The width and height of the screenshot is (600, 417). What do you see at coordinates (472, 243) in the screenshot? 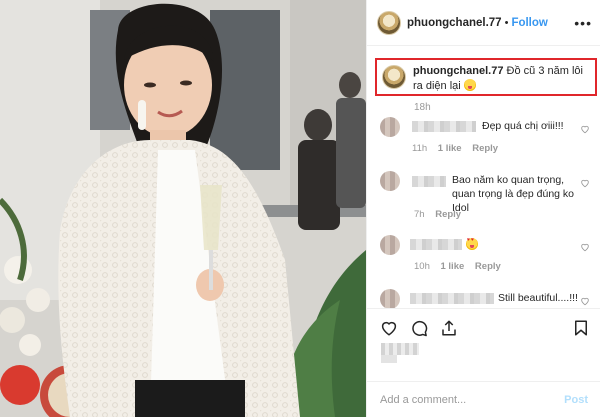
I see `heart-eyes-emoji-icon` at bounding box center [472, 243].